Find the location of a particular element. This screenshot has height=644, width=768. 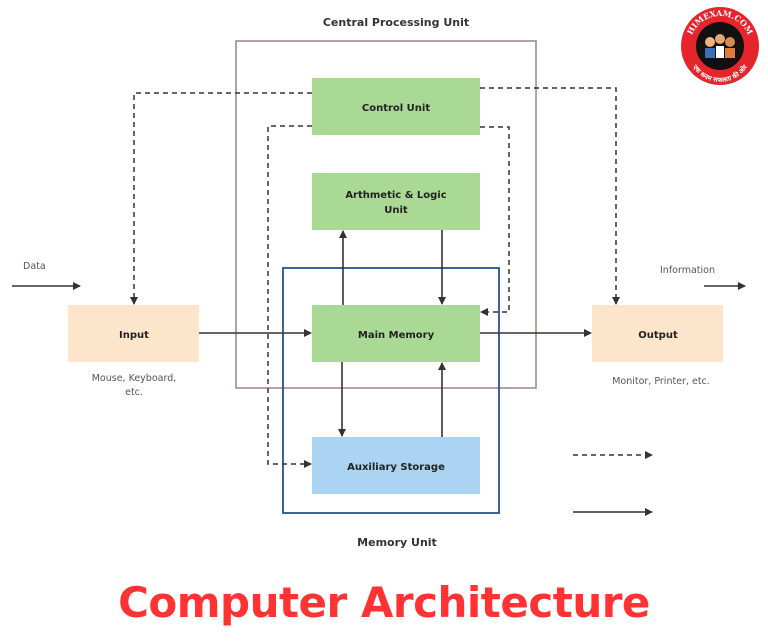

input-node: Input is located at coordinates (133, 333).